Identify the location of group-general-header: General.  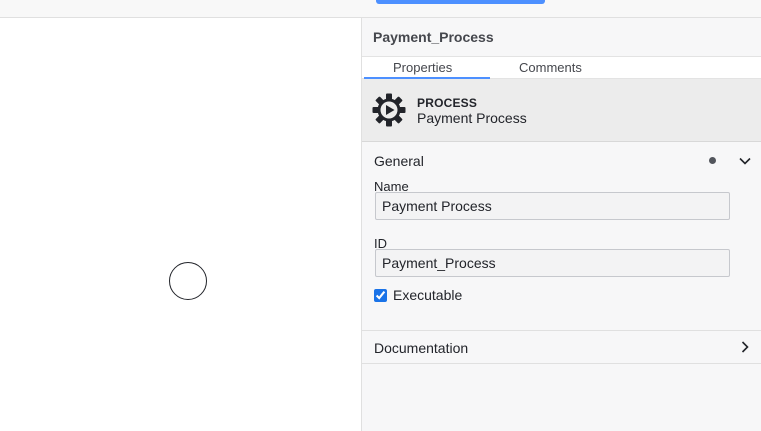
(561, 160).